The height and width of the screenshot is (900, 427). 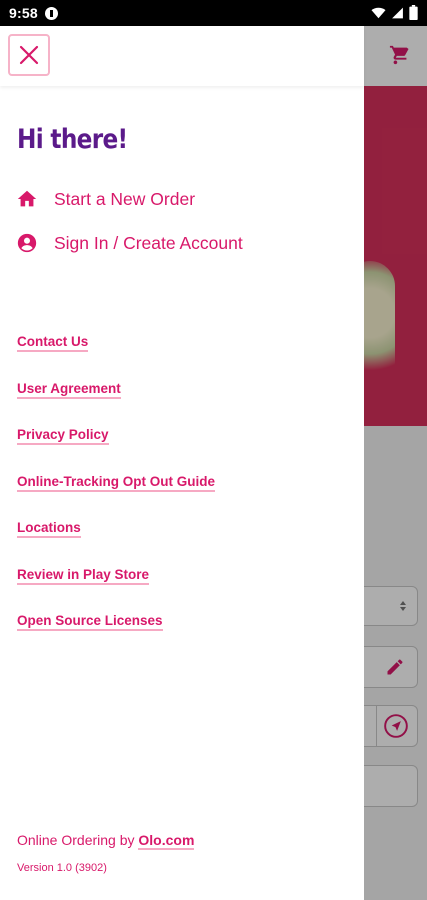 What do you see at coordinates (53, 343) in the screenshot?
I see `contact-us-link: Contact Us` at bounding box center [53, 343].